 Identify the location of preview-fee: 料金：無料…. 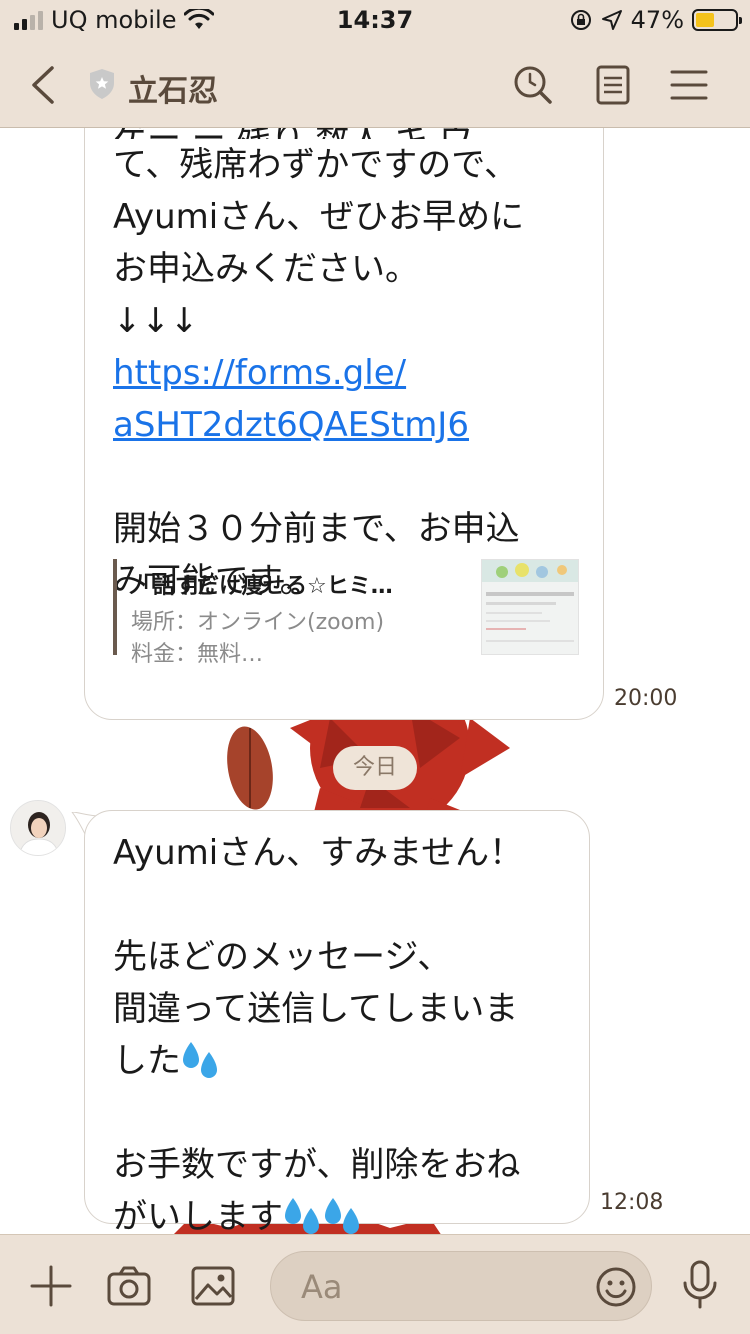
(197, 654).